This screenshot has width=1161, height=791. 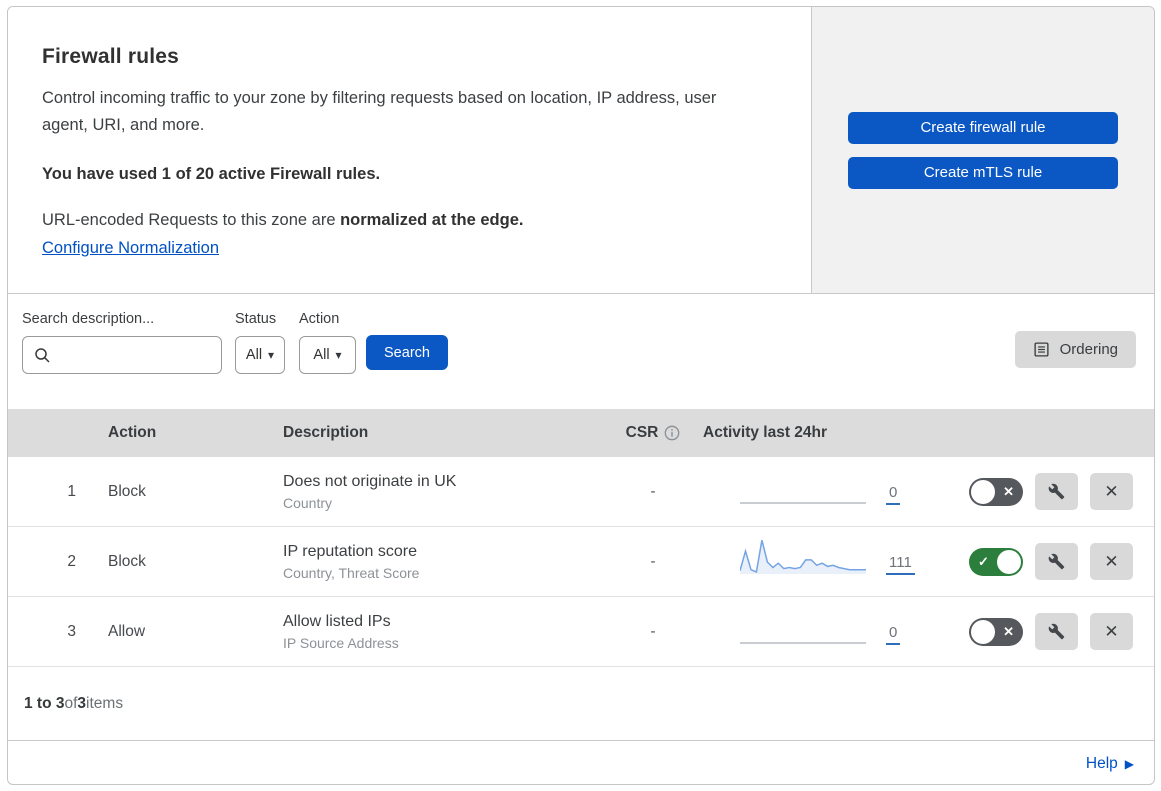 I want to click on search-input, so click(x=135, y=355).